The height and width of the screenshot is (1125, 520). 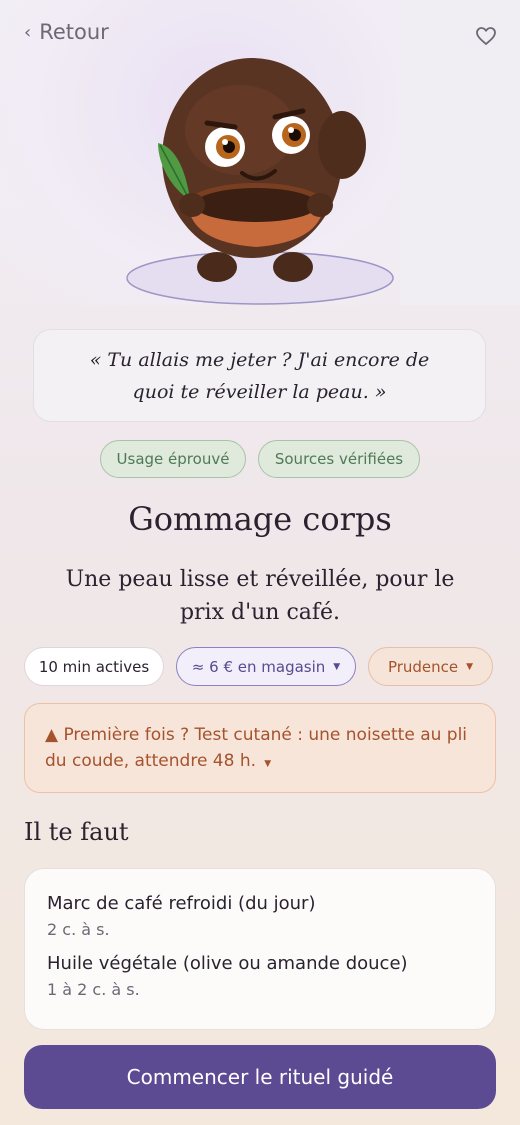 I want to click on cost-chip: ≈ 6 € en magasin ▼, so click(x=266, y=666).